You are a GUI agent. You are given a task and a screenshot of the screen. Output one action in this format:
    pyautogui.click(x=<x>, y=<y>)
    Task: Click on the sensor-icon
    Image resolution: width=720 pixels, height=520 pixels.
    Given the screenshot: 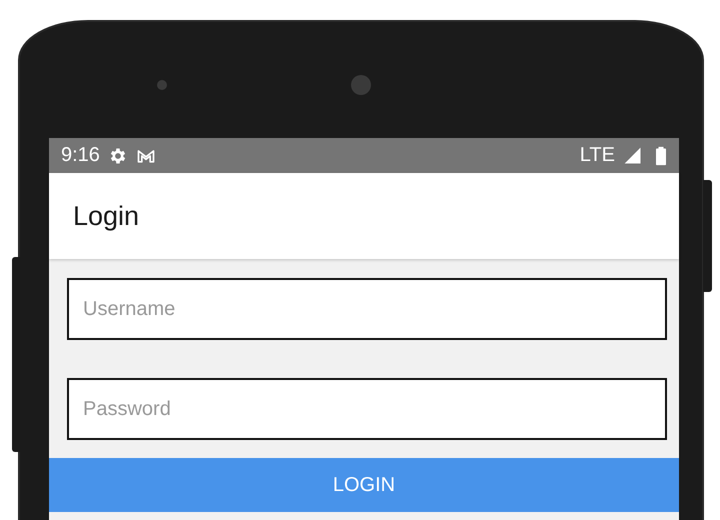 What is the action you would take?
    pyautogui.click(x=162, y=85)
    